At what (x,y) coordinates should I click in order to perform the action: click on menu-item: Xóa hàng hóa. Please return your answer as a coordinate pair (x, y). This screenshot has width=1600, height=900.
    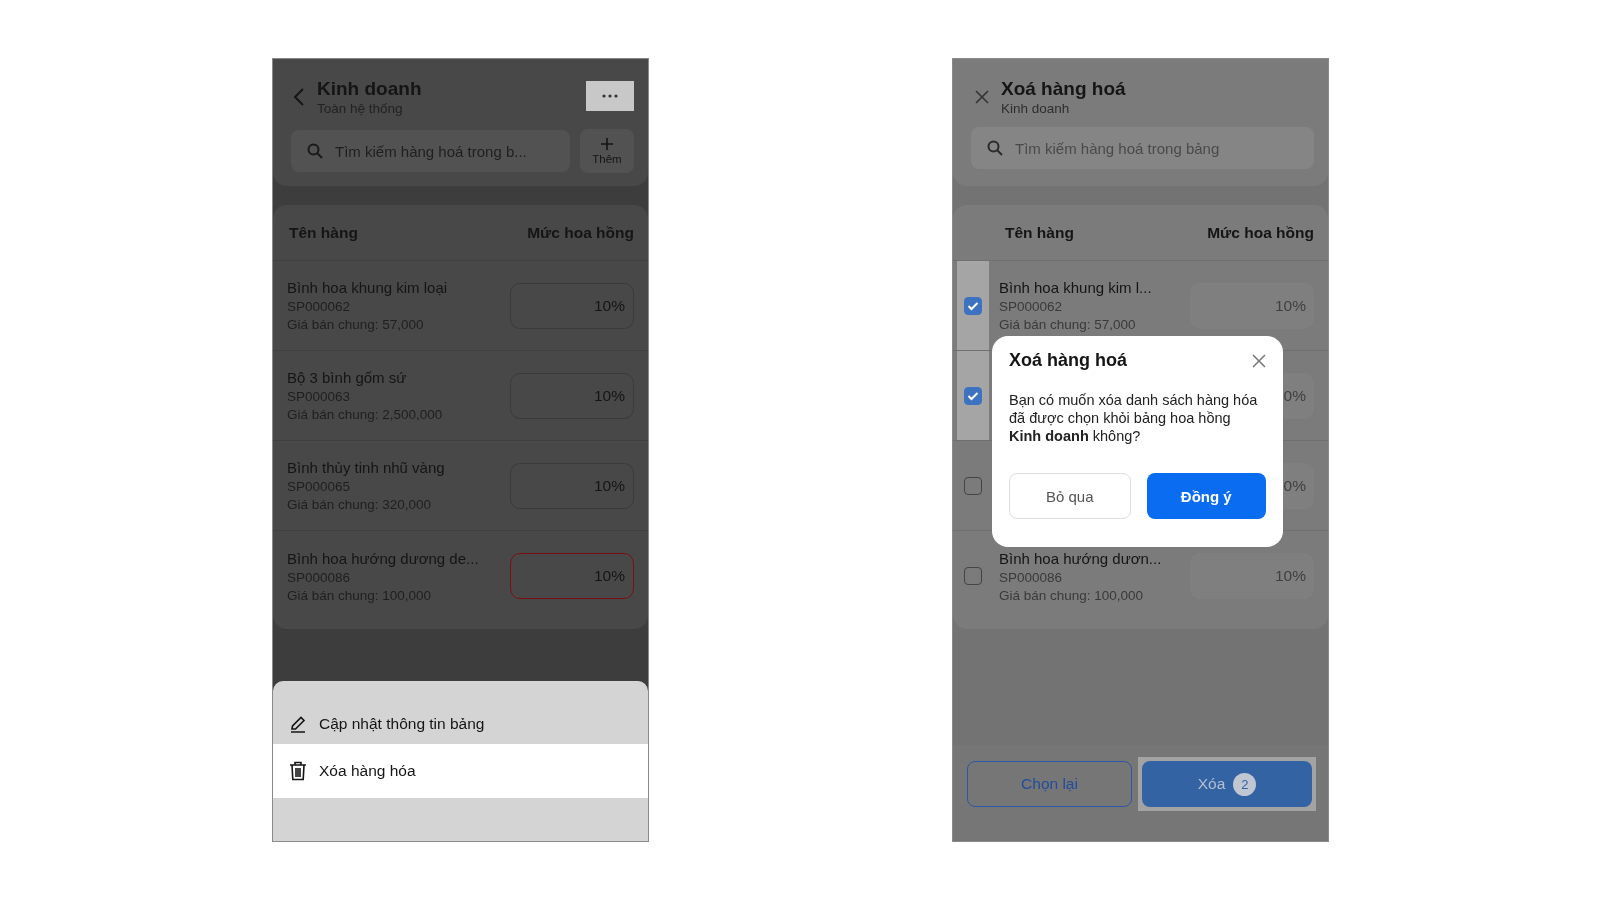
    Looking at the image, I should click on (460, 771).